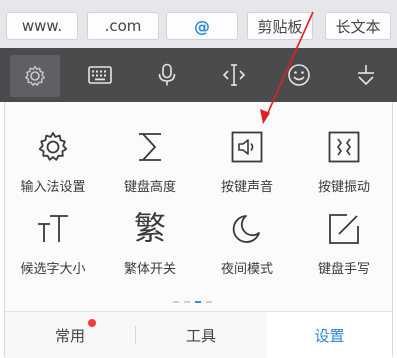 Image resolution: width=397 pixels, height=358 pixels. What do you see at coordinates (149, 269) in the screenshot?
I see `tile-label: 繁体开关` at bounding box center [149, 269].